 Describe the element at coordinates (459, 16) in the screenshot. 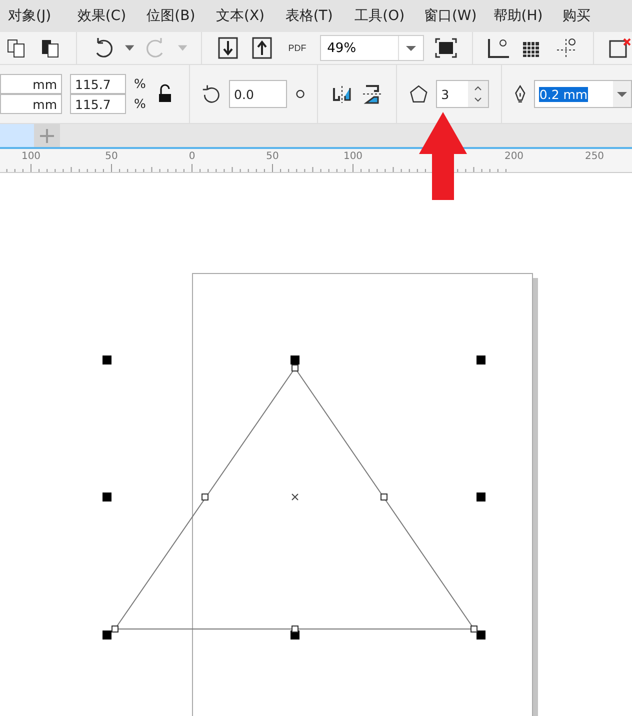

I see `menu-item: 窗口(W)` at that location.